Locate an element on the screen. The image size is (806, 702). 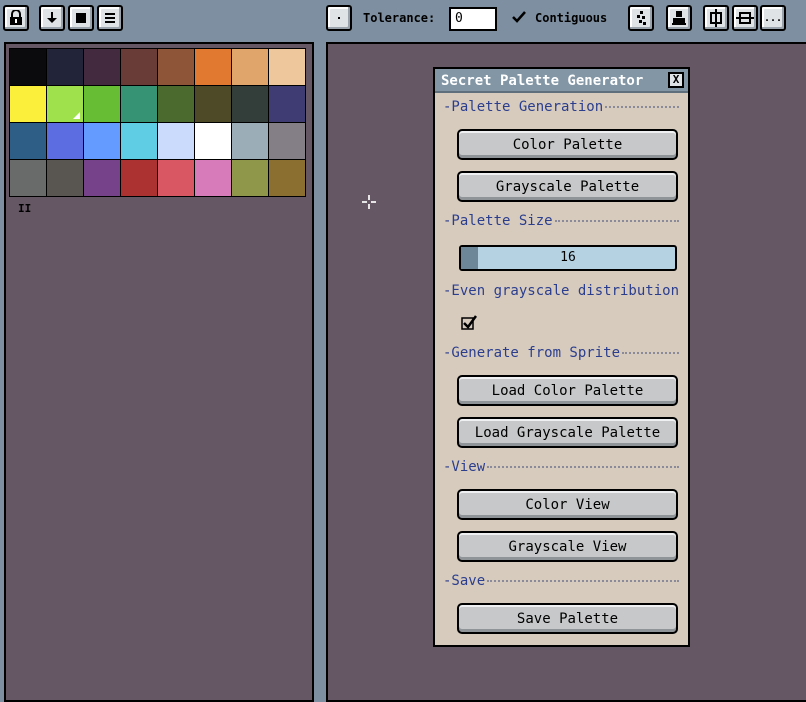
grayscale-view-button: Grayscale View is located at coordinates (567, 546).